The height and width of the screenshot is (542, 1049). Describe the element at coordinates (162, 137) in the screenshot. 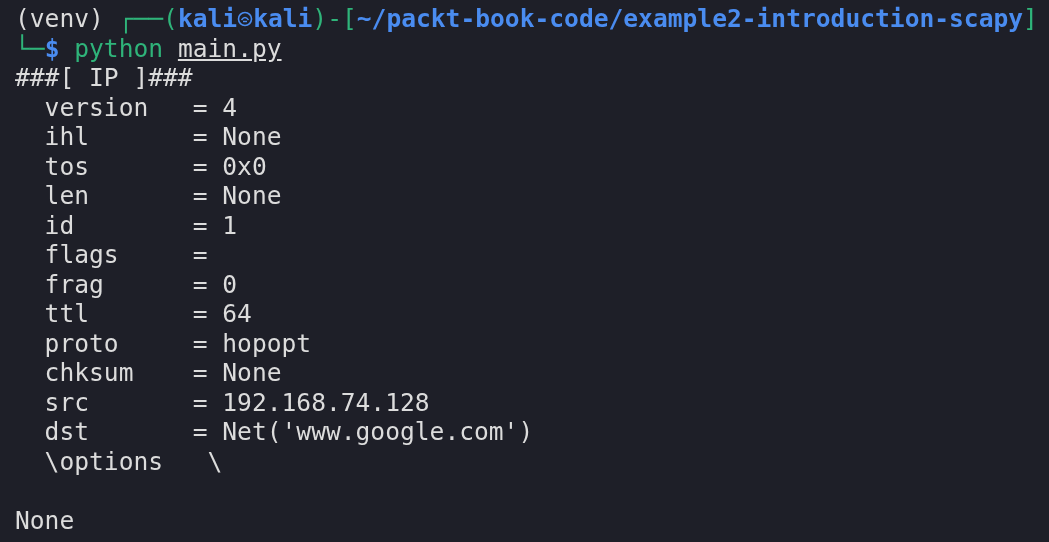

I see `output-line: ihl = None` at that location.